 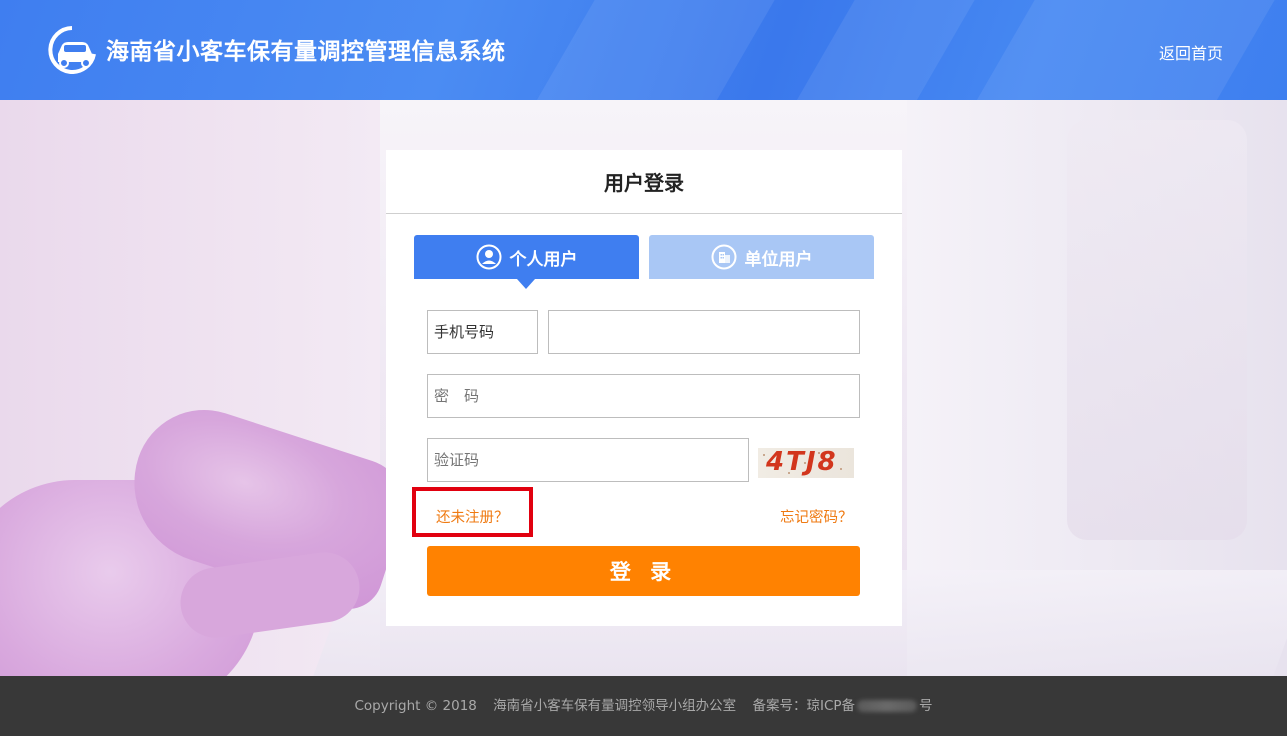 I want to click on top-header: 海南省小客车保有量调控管理信息系统 返回首页, so click(x=643, y=50).